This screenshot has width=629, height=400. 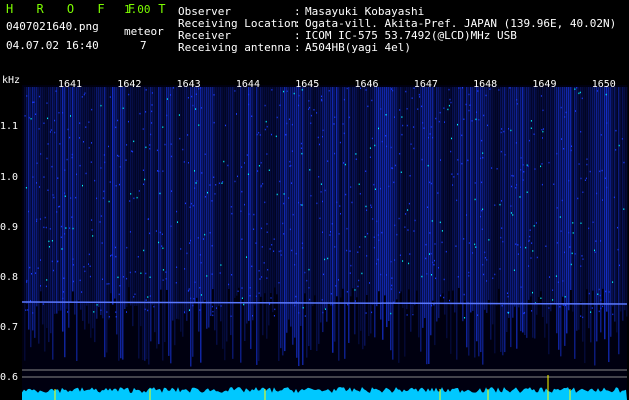 What do you see at coordinates (70, 84) in the screenshot?
I see `x-tick-label: 1641` at bounding box center [70, 84].